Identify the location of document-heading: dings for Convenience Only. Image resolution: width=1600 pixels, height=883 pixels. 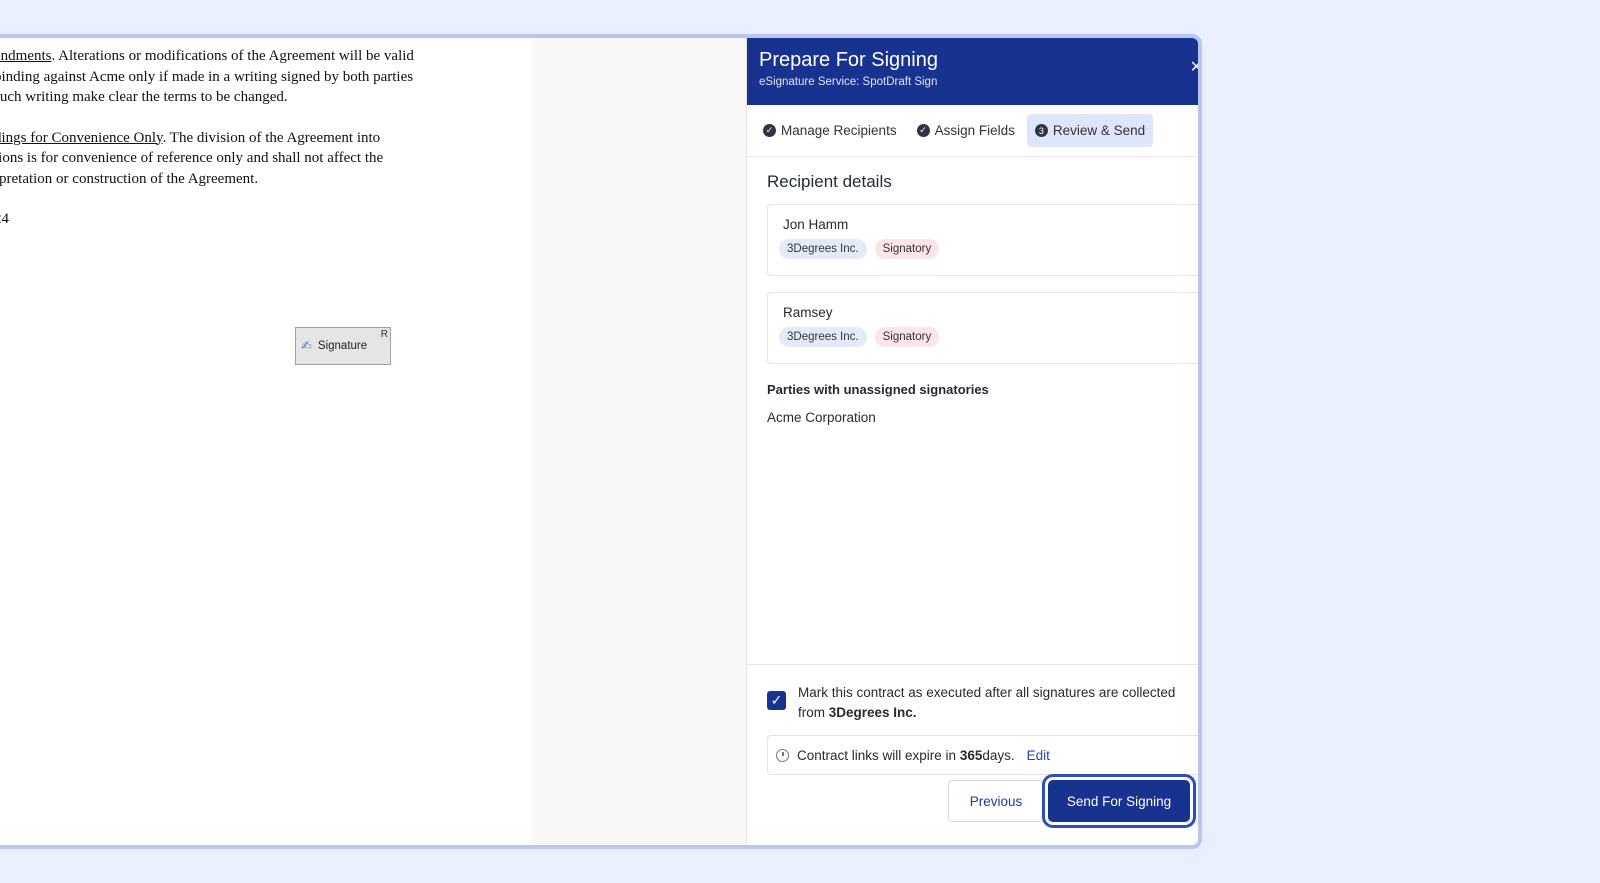
(81, 137).